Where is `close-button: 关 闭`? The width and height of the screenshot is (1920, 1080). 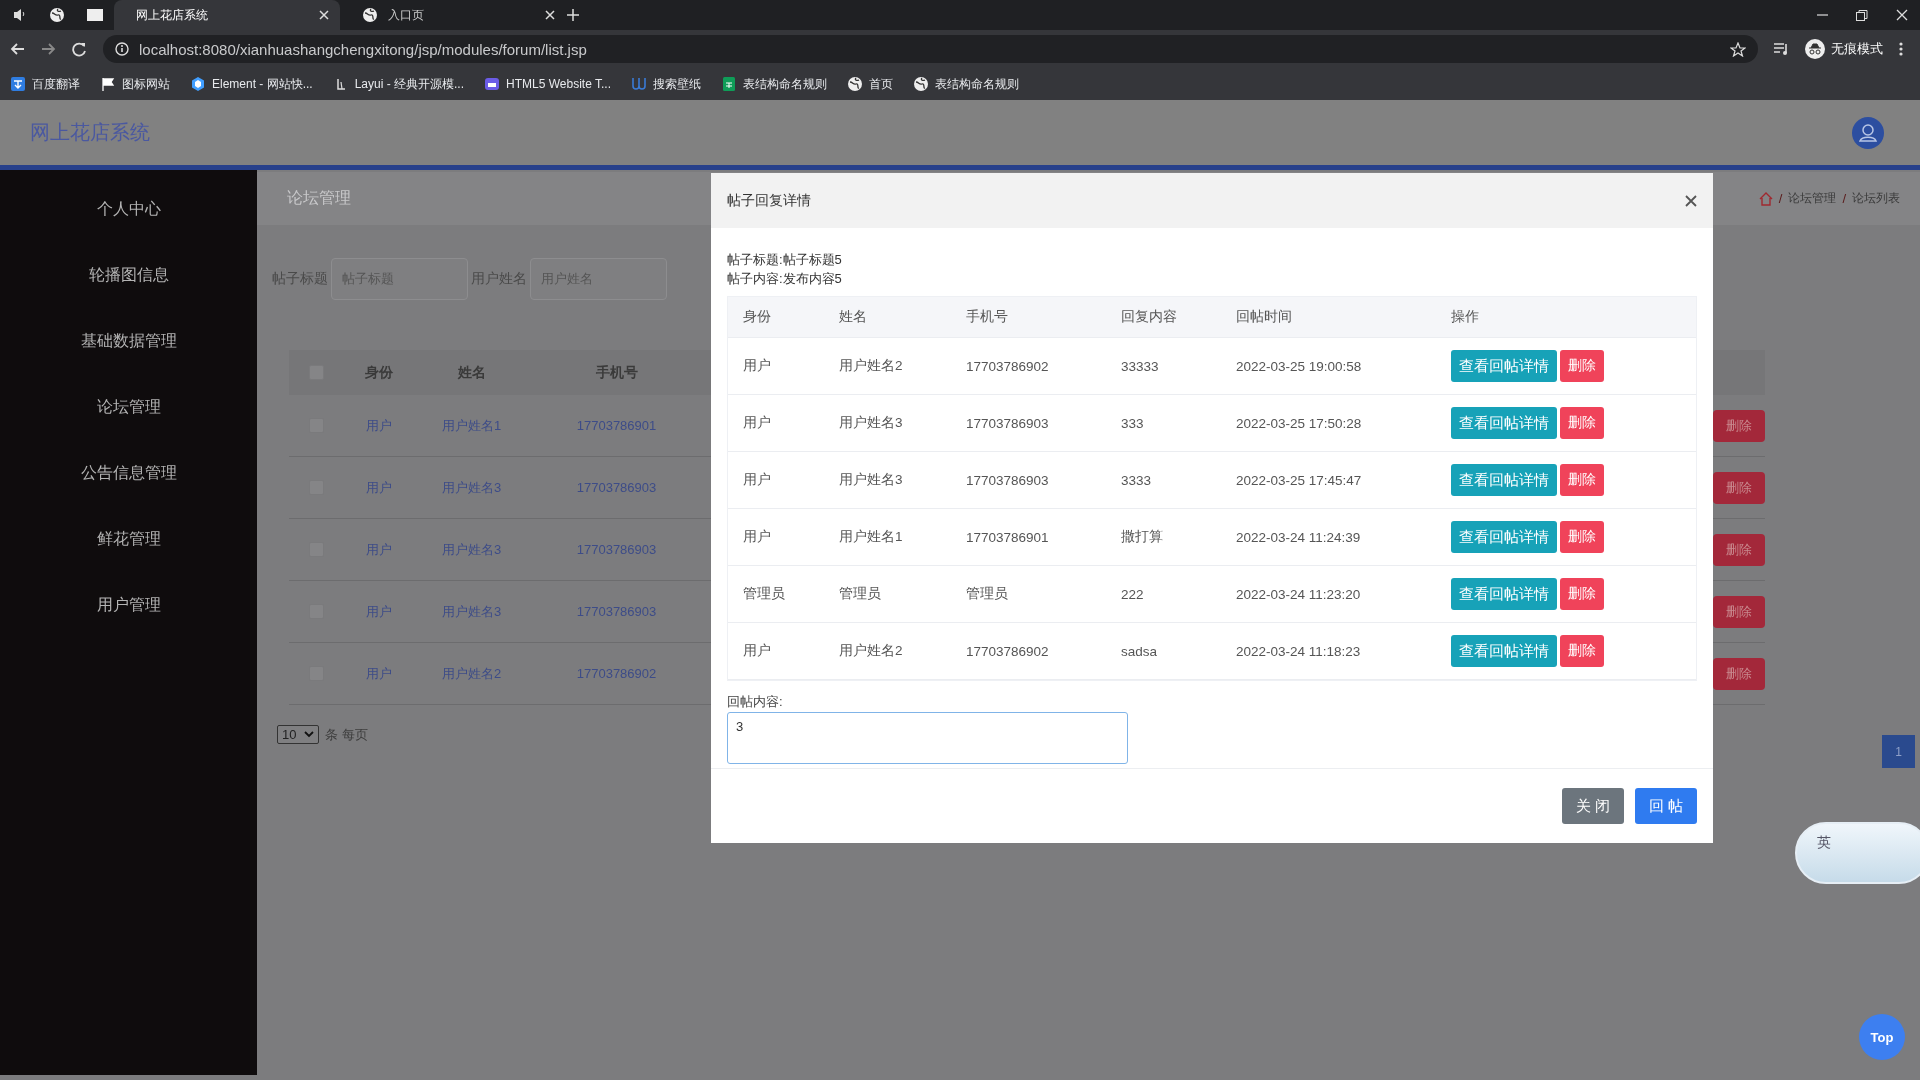 close-button: 关 闭 is located at coordinates (1593, 806).